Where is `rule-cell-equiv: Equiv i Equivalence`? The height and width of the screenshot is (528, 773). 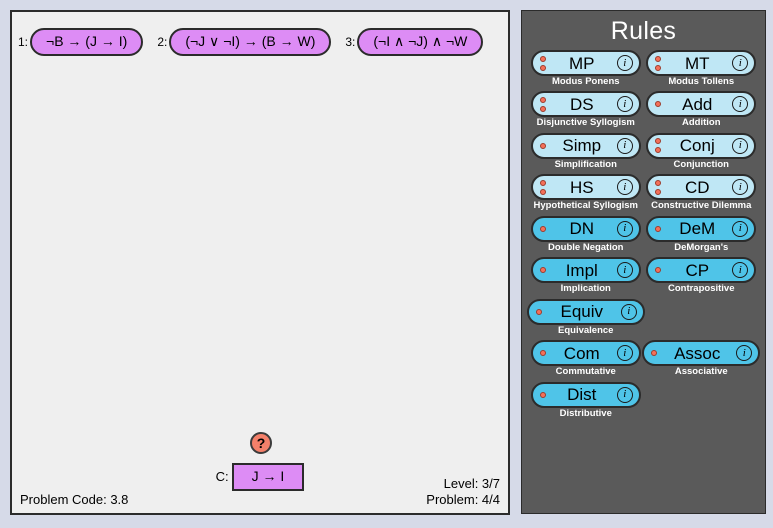
rule-cell-equiv: Equiv i Equivalence is located at coordinates (585, 318).